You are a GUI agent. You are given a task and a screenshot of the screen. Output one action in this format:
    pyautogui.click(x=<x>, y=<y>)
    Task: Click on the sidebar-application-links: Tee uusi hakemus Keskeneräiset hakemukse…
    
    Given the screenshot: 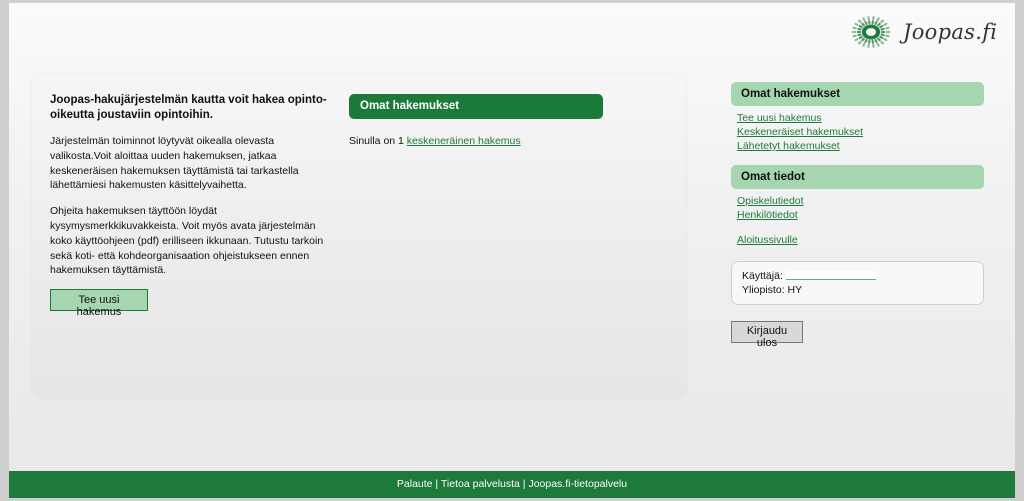 What is the action you would take?
    pyautogui.click(x=857, y=129)
    